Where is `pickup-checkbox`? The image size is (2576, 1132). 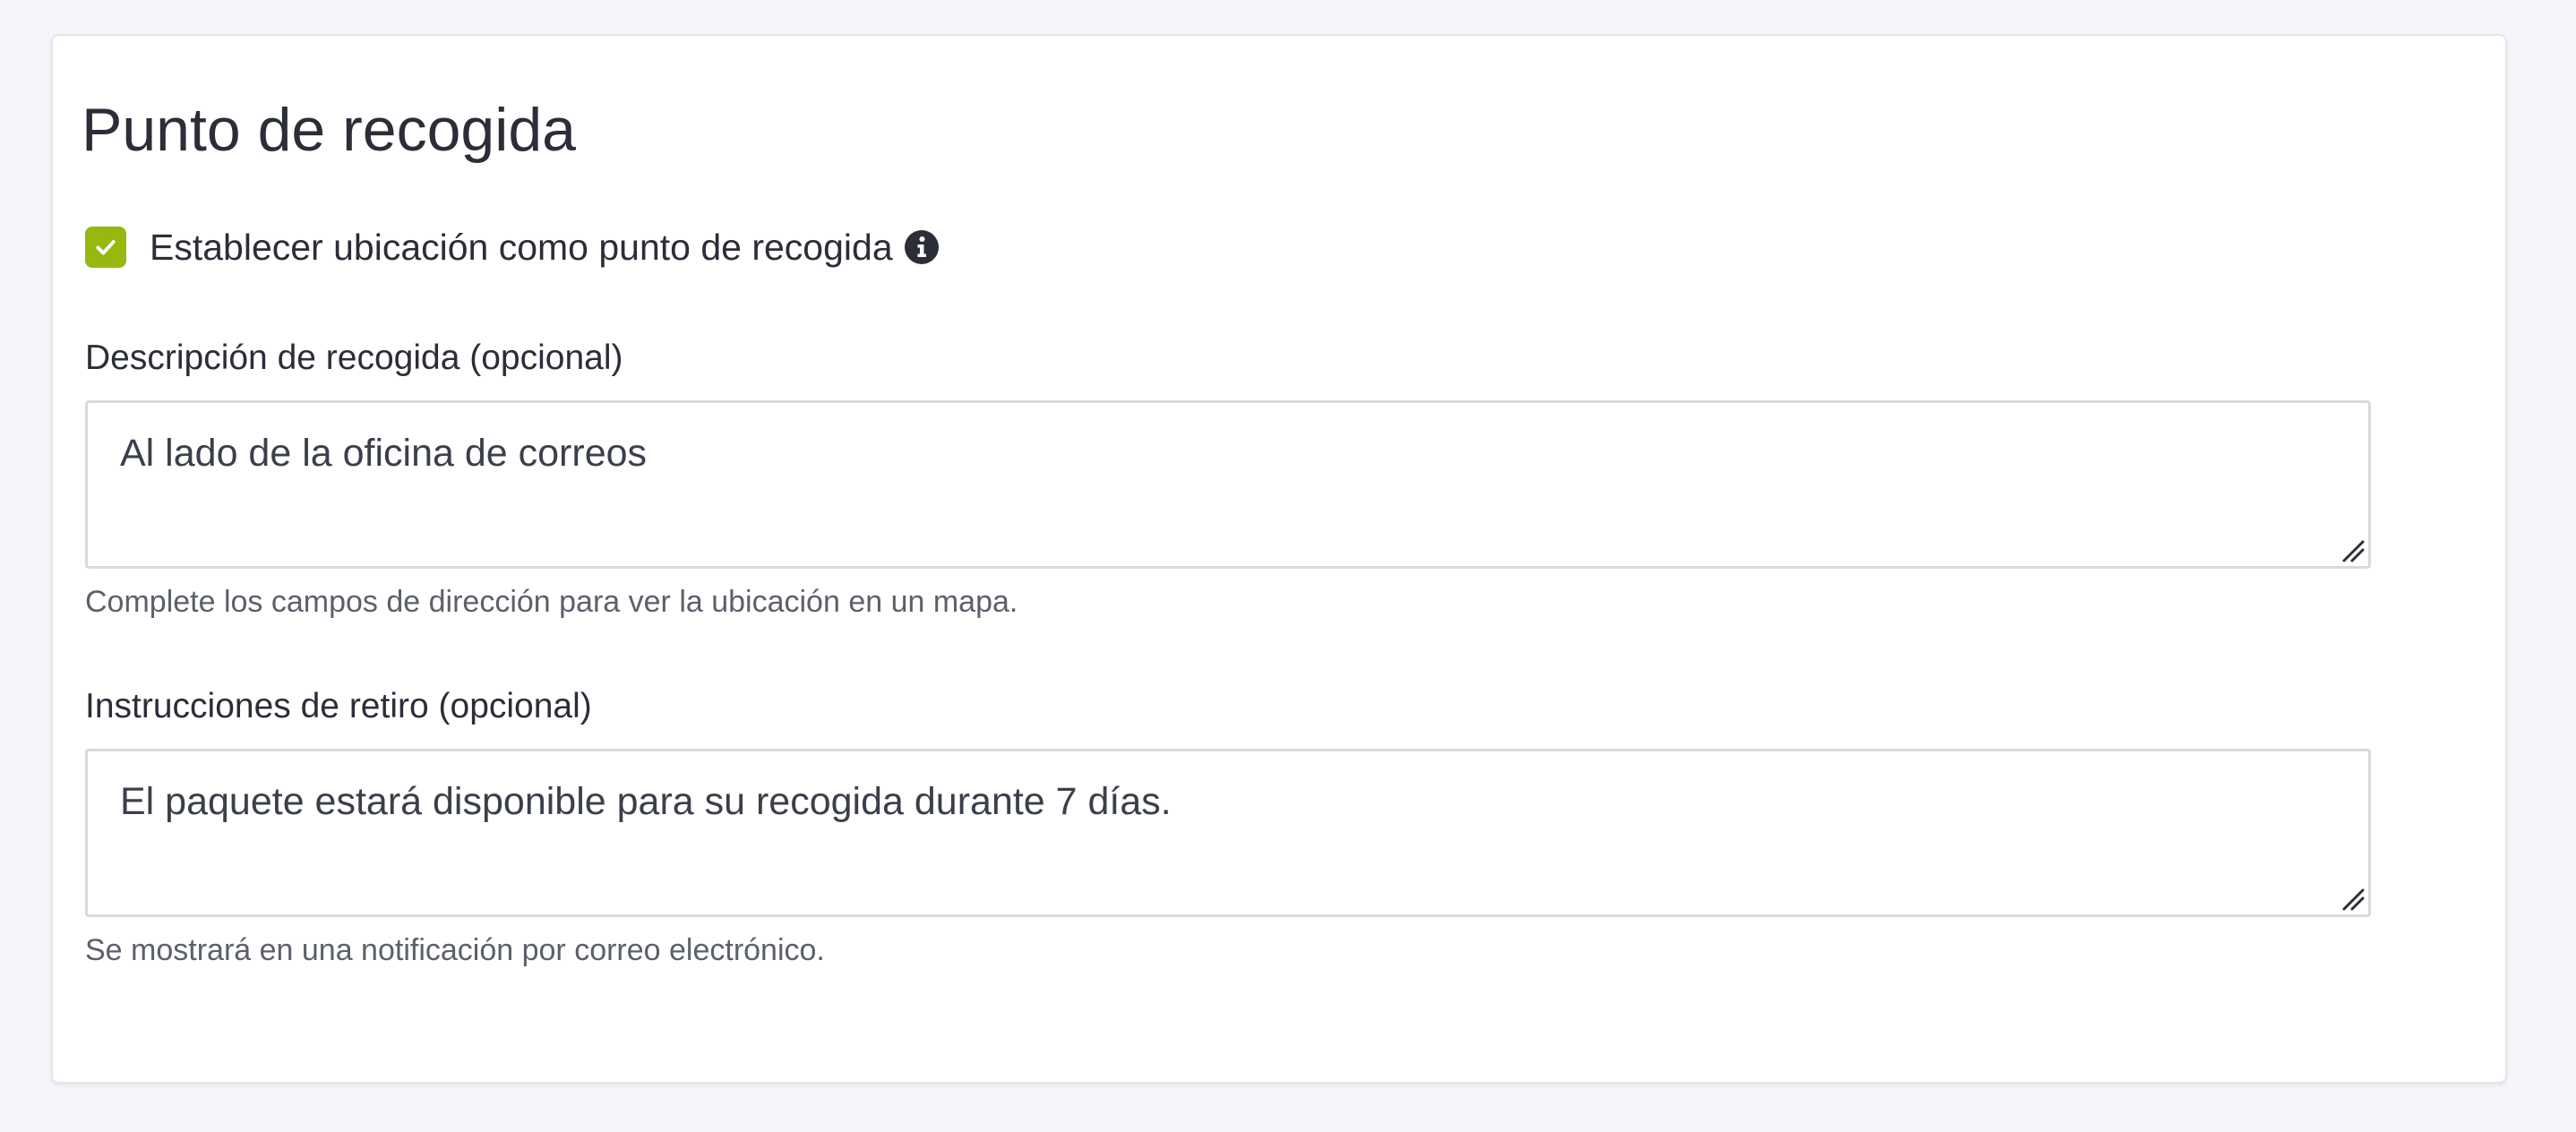
pickup-checkbox is located at coordinates (105, 247).